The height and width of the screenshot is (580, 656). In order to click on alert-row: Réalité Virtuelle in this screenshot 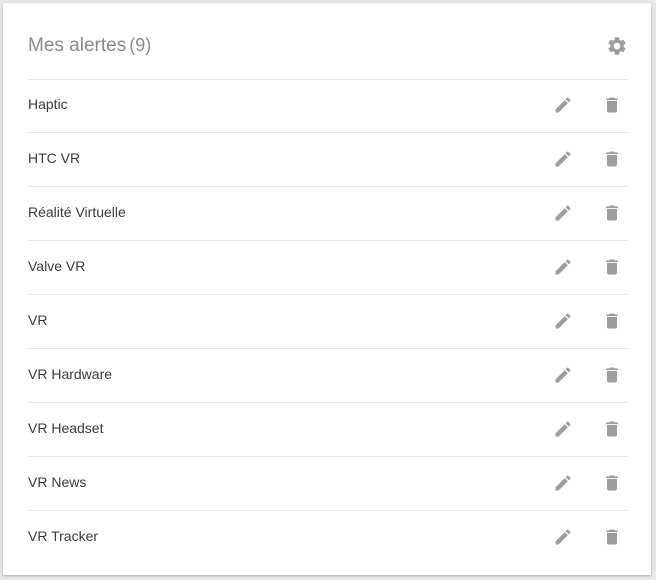, I will do `click(328, 214)`.